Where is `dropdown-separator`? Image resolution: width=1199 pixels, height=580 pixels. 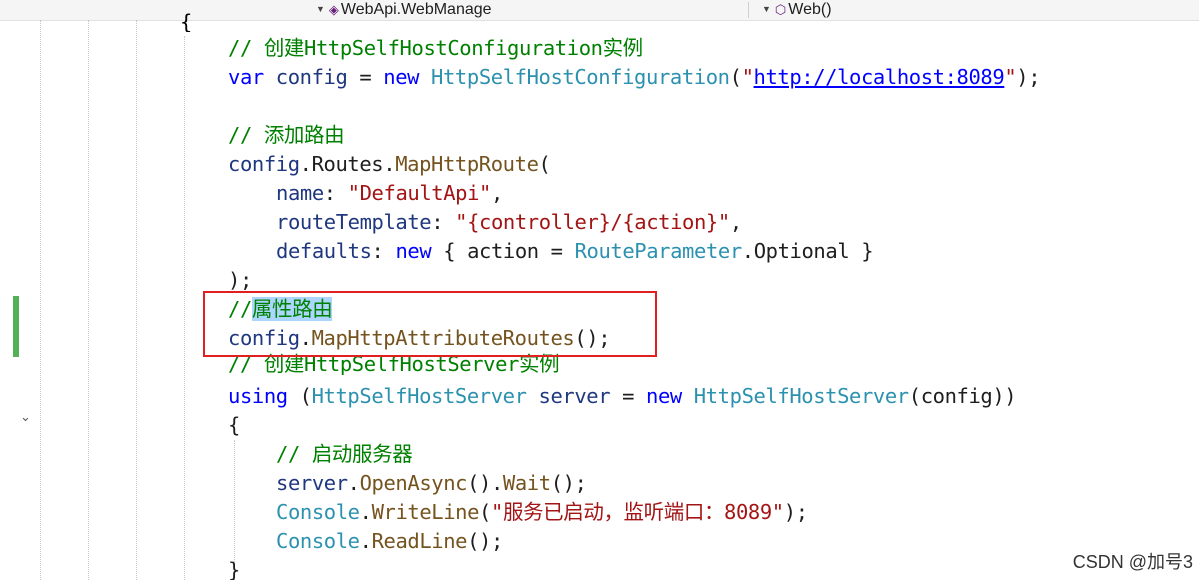
dropdown-separator is located at coordinates (748, 10).